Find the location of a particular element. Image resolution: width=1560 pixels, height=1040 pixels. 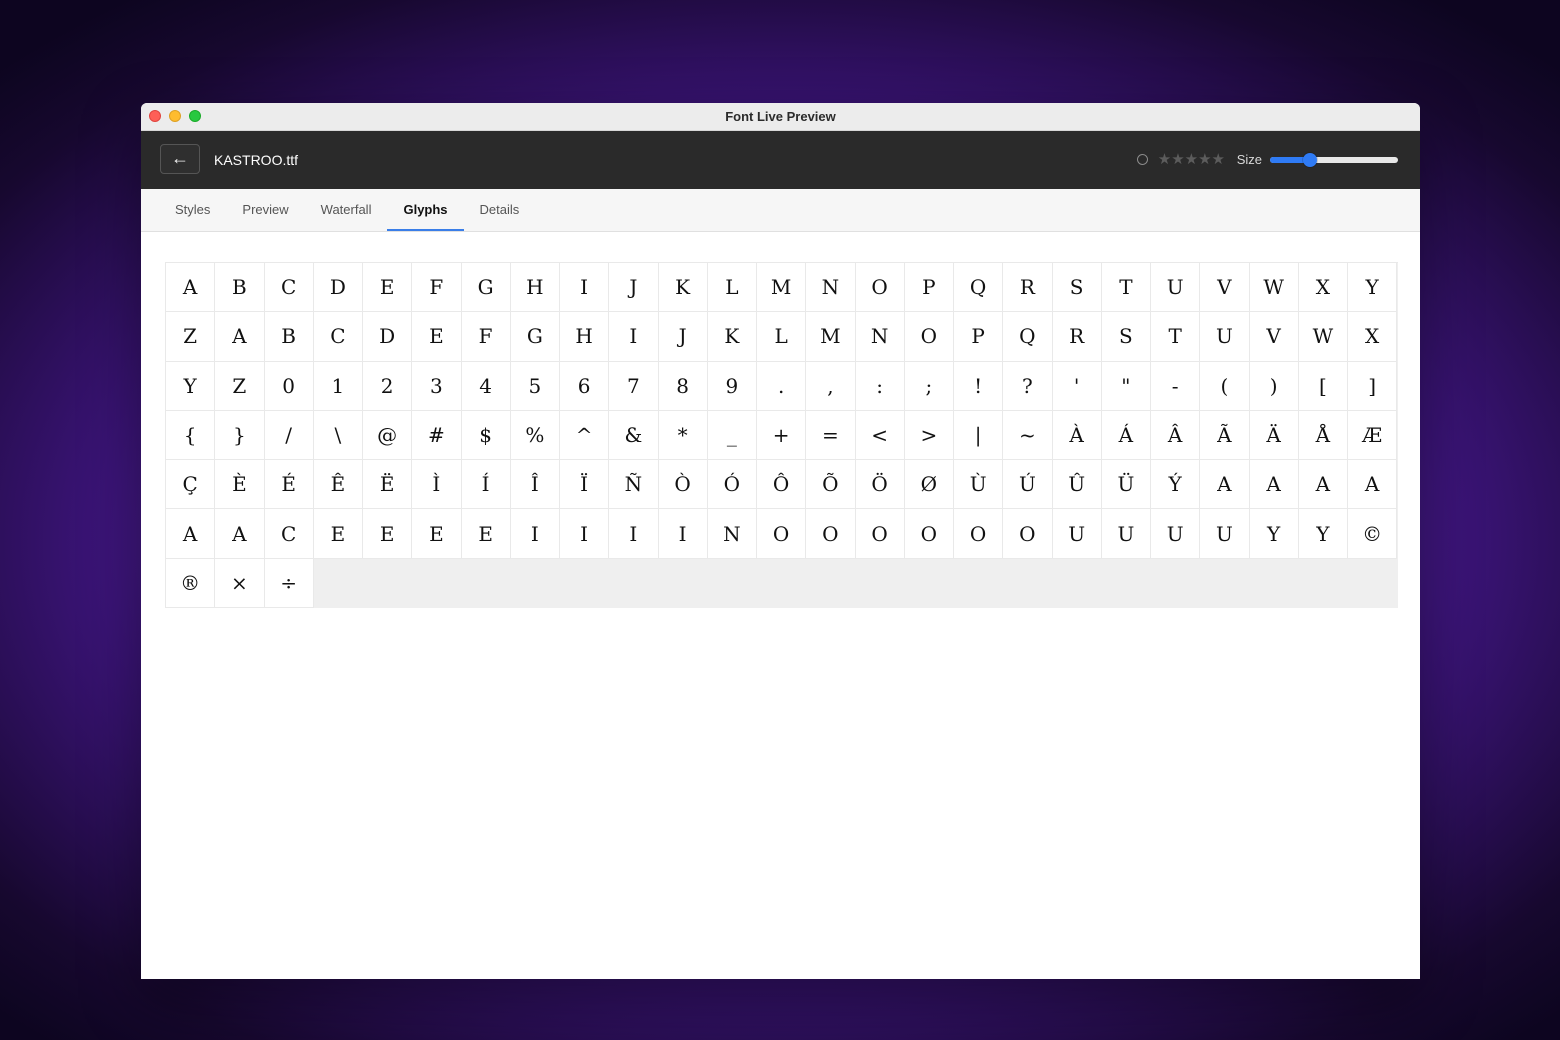

glyph-cell: Â is located at coordinates (1176, 435).